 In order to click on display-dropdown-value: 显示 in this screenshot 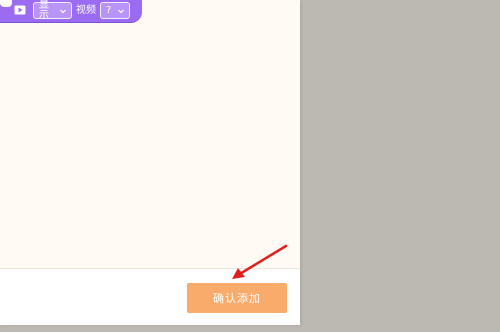, I will do `click(44, 10)`.